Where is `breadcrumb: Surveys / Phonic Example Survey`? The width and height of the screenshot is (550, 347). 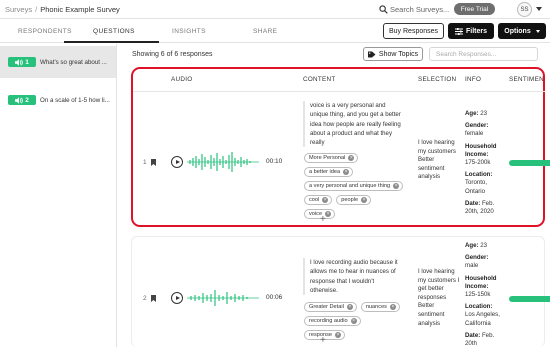 breadcrumb: Surveys / Phonic Example Survey is located at coordinates (62, 9).